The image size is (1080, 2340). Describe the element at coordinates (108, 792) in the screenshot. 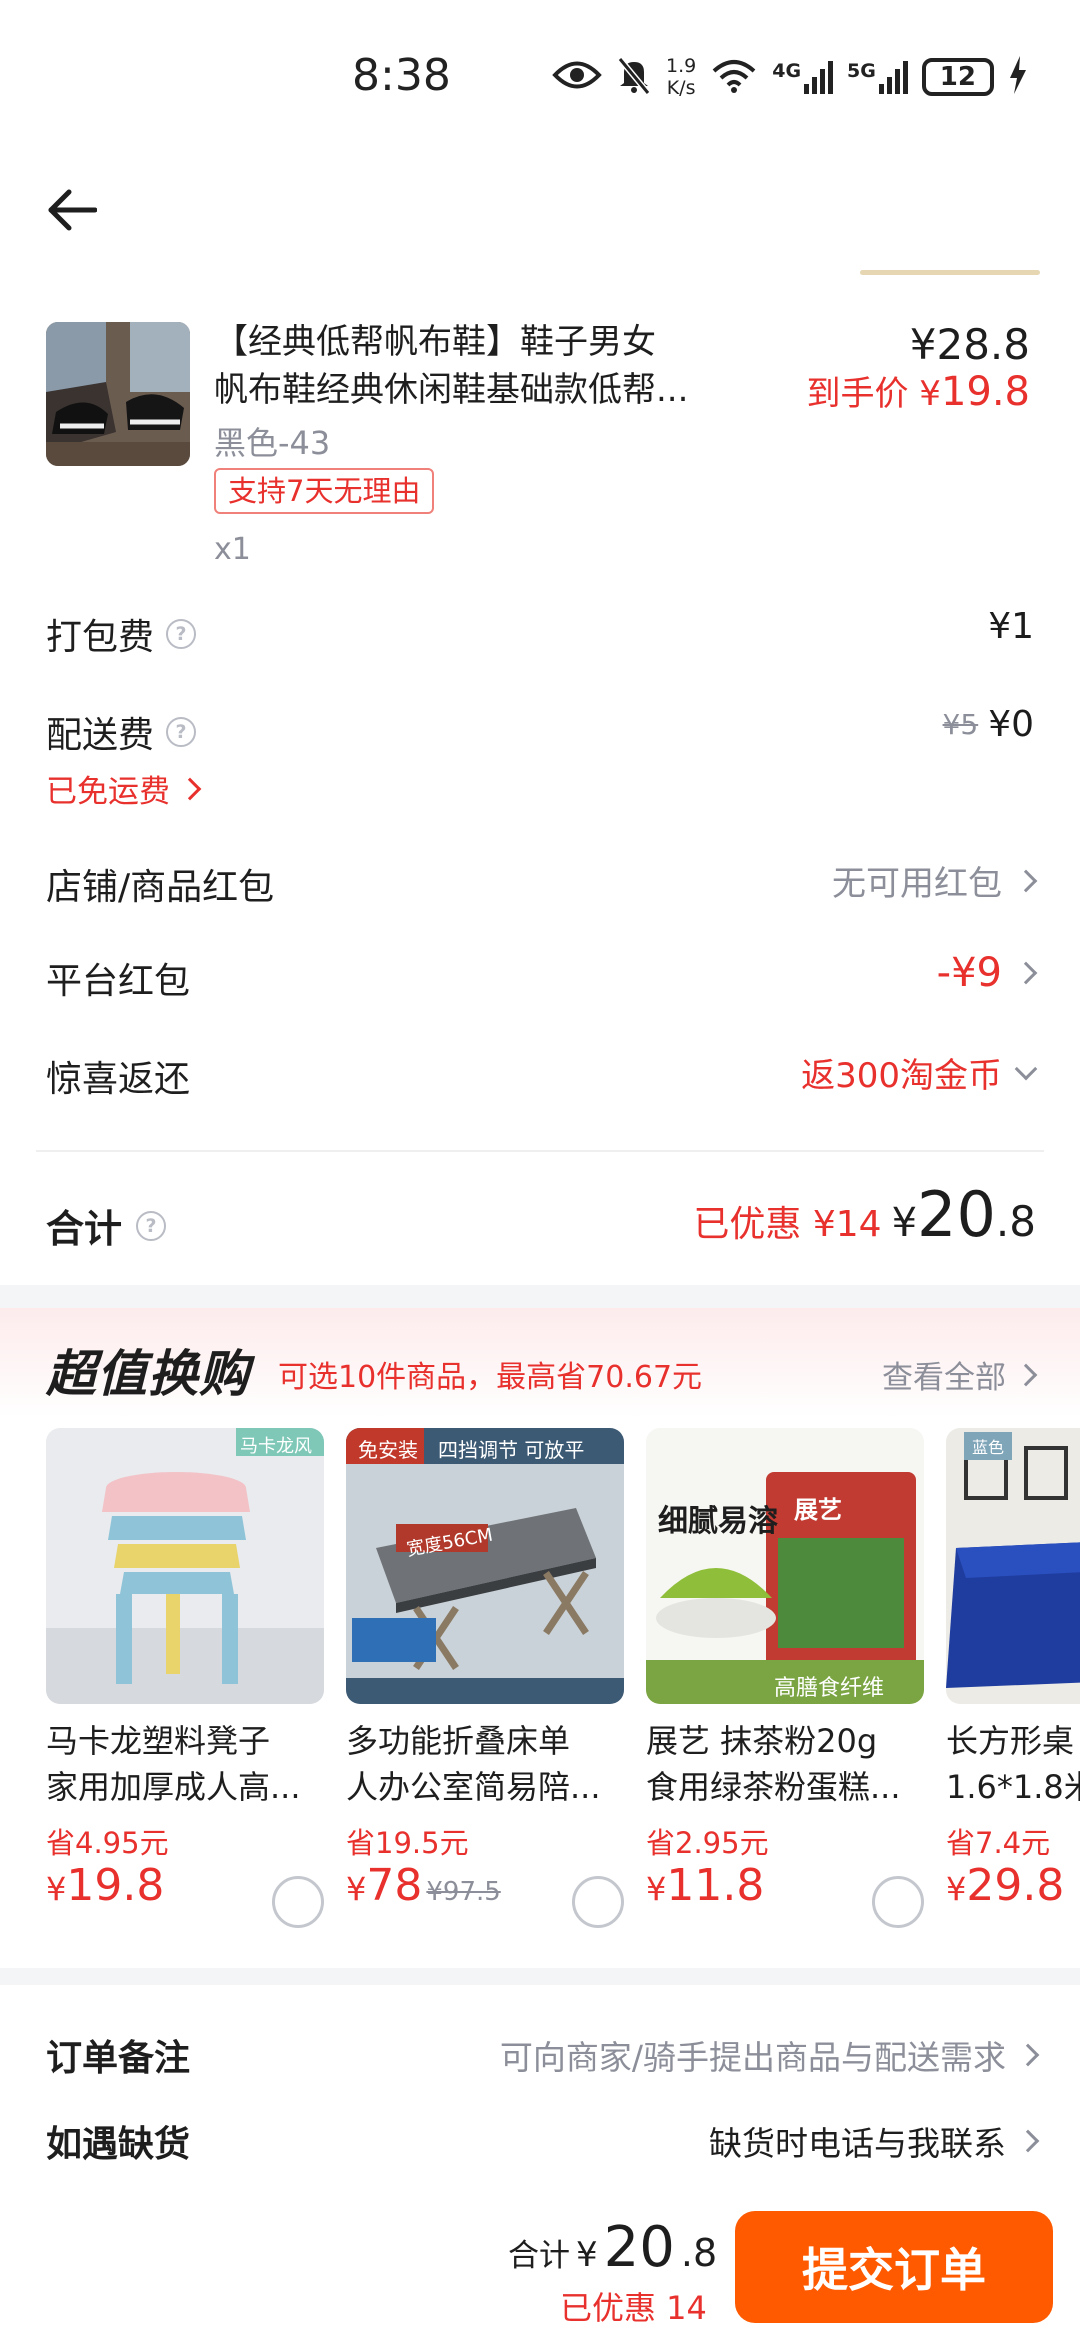

I see `free-shipping-text: 已免运费` at that location.